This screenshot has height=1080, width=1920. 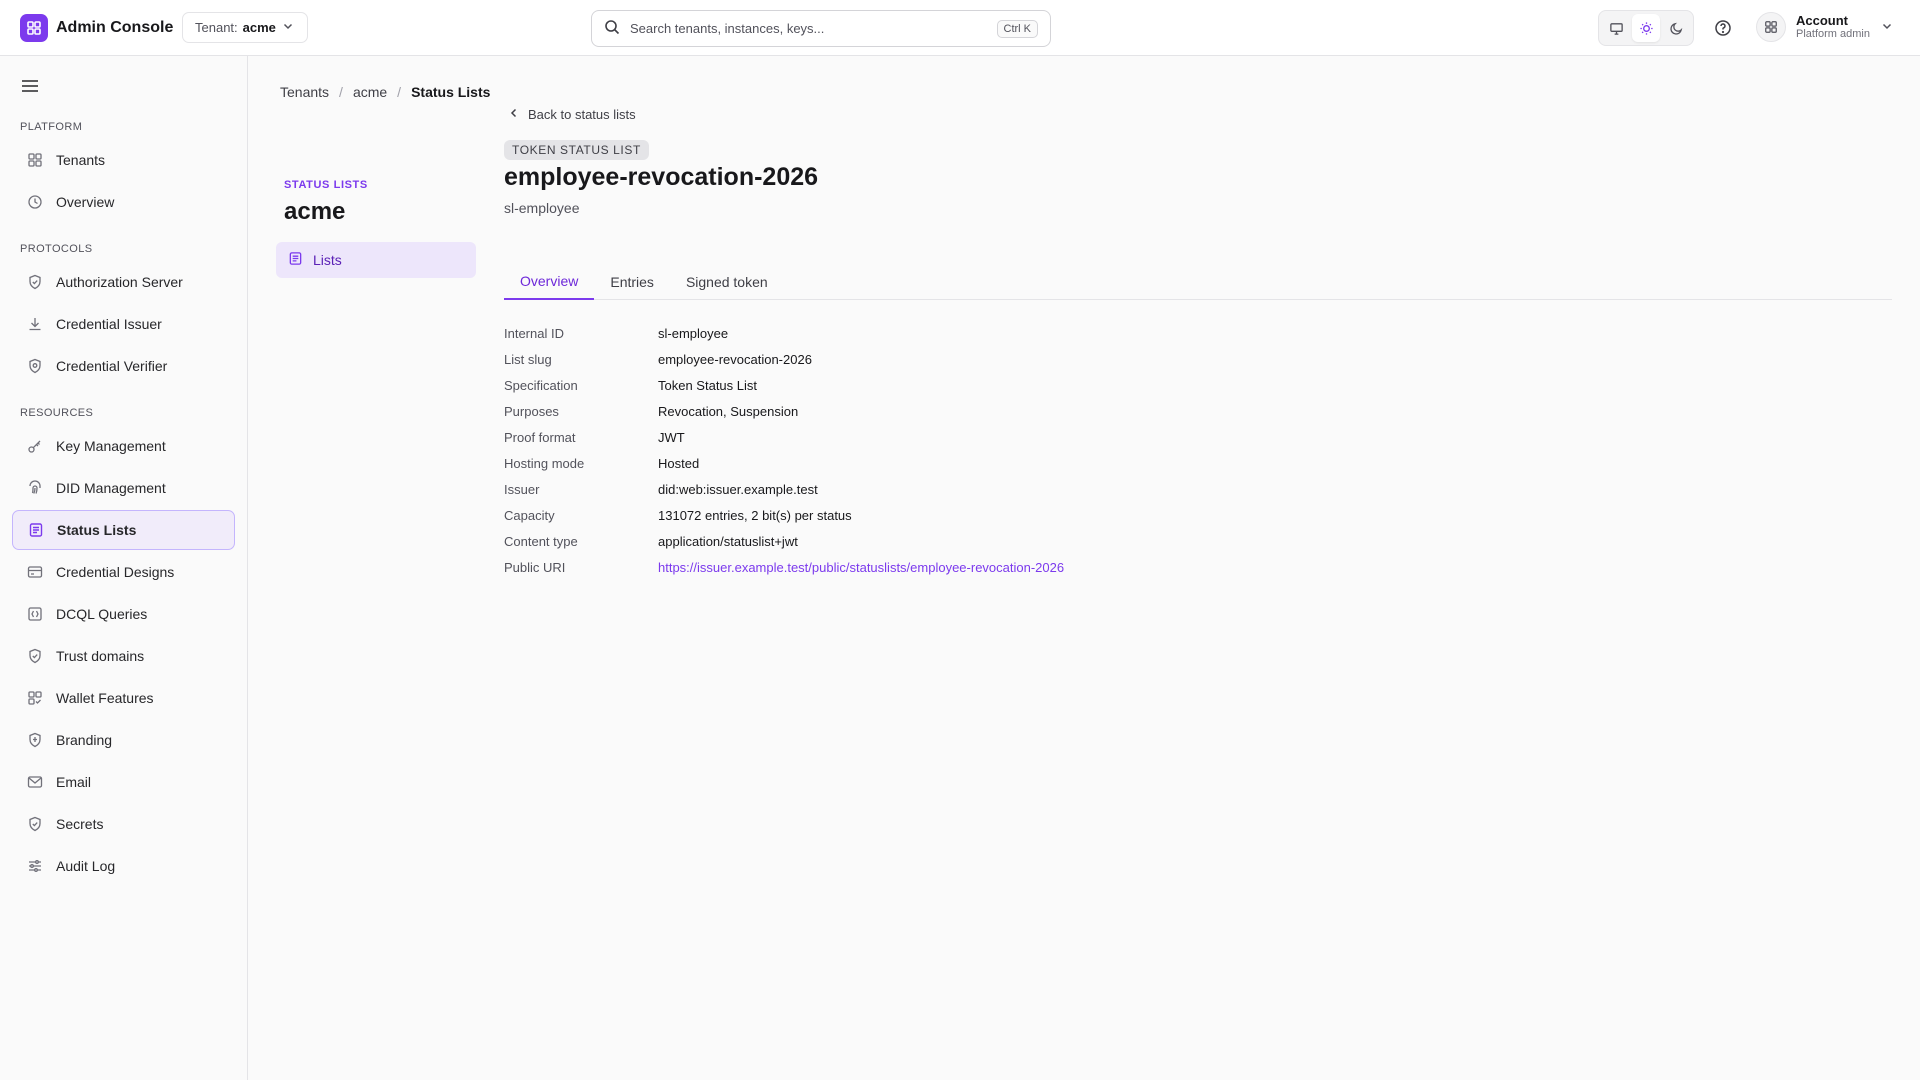 I want to click on chevron-down-icon, so click(x=1887, y=27).